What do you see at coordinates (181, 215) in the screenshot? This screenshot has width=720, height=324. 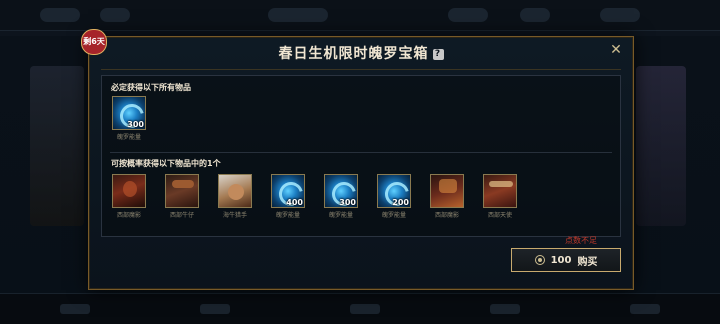 I see `item-name: 西部牛仔` at bounding box center [181, 215].